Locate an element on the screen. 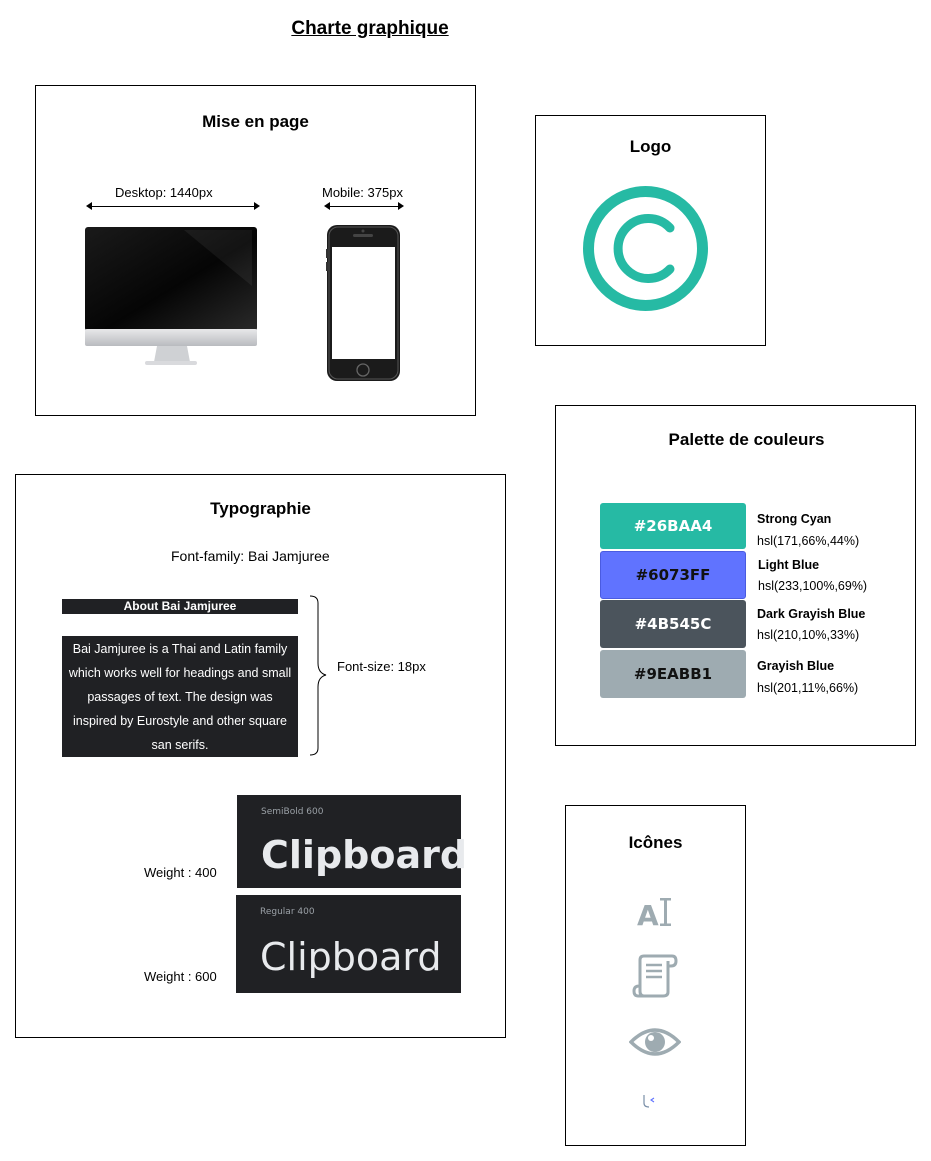 The width and height of the screenshot is (931, 1161). semibold-caption: SemiBold 600 is located at coordinates (292, 812).